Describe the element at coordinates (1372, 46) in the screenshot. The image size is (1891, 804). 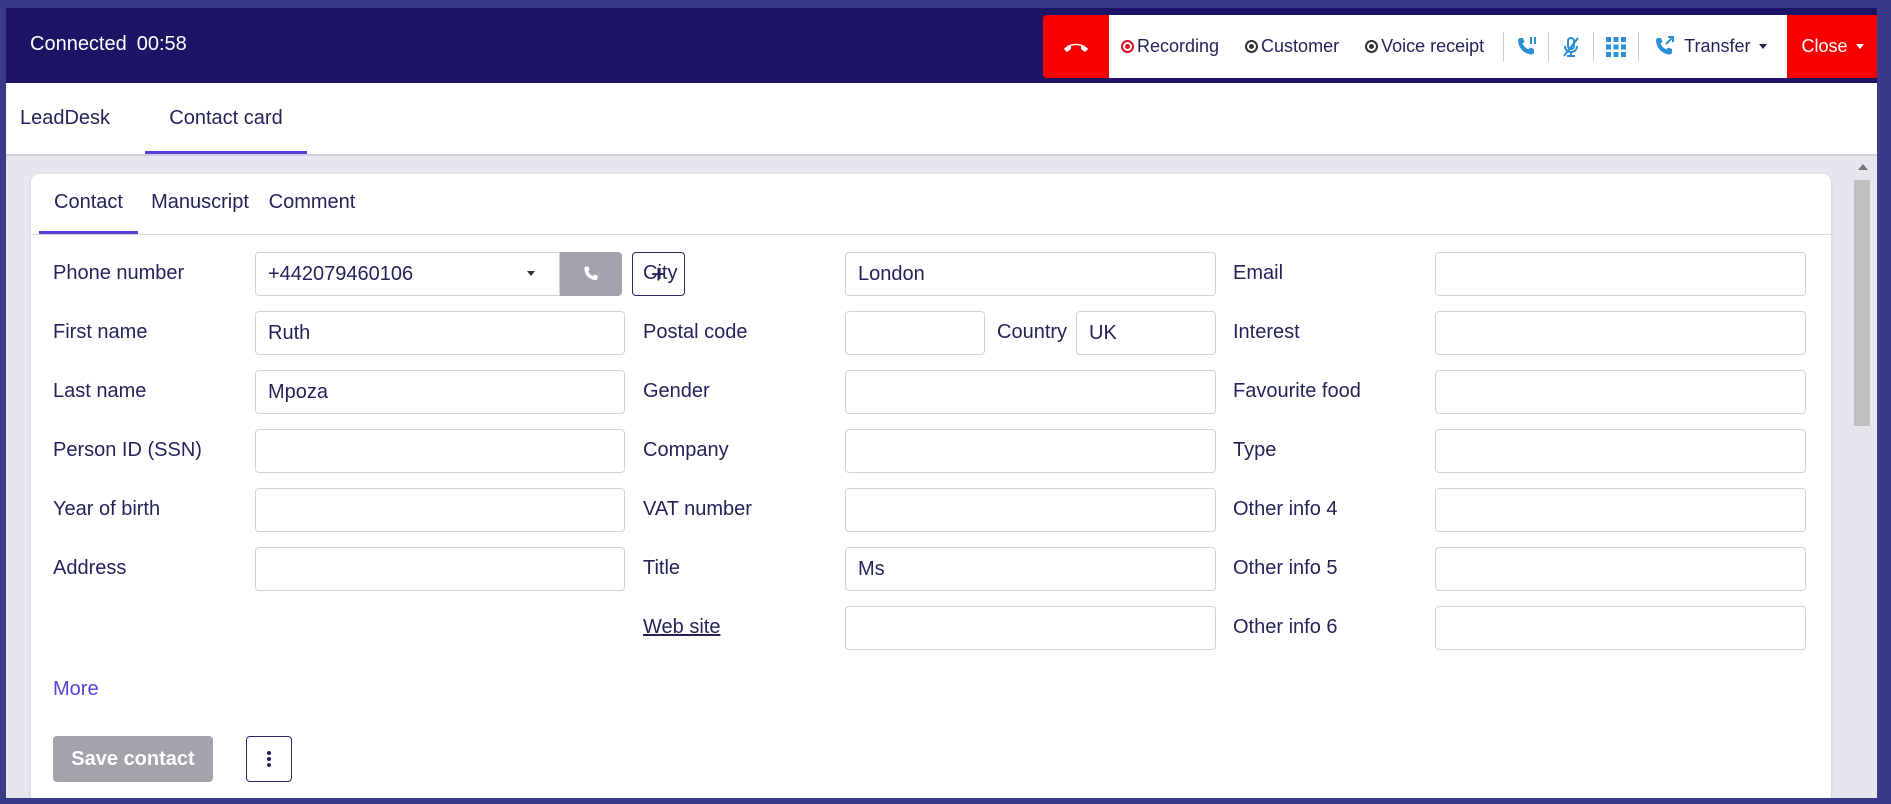
I see `voice-receipt-indicator-icon` at that location.